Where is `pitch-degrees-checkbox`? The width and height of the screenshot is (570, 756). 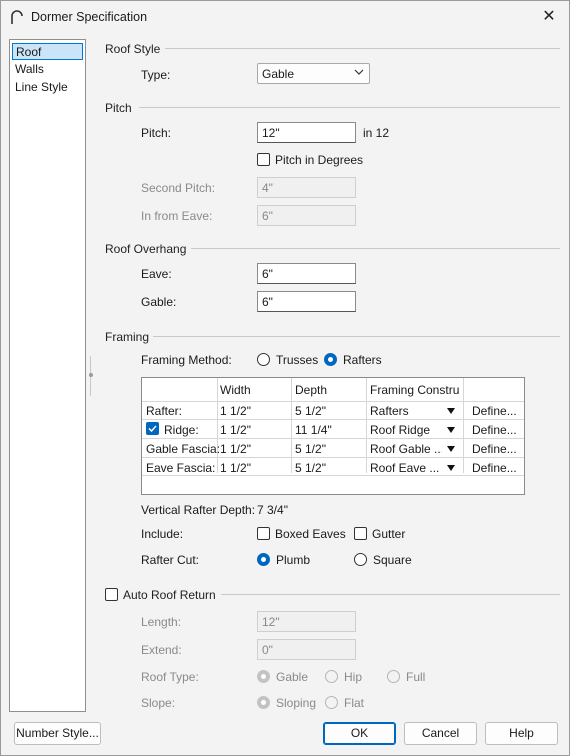 pitch-degrees-checkbox is located at coordinates (263, 159).